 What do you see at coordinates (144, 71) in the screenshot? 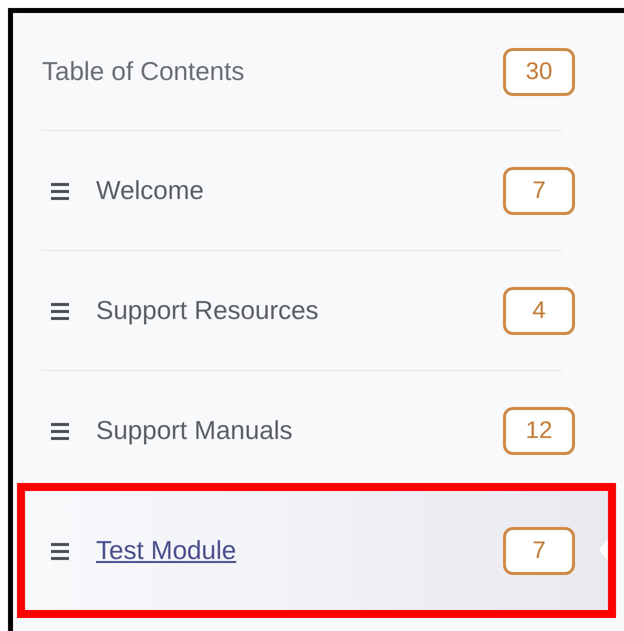
I see `toc-title: Table of Contents` at bounding box center [144, 71].